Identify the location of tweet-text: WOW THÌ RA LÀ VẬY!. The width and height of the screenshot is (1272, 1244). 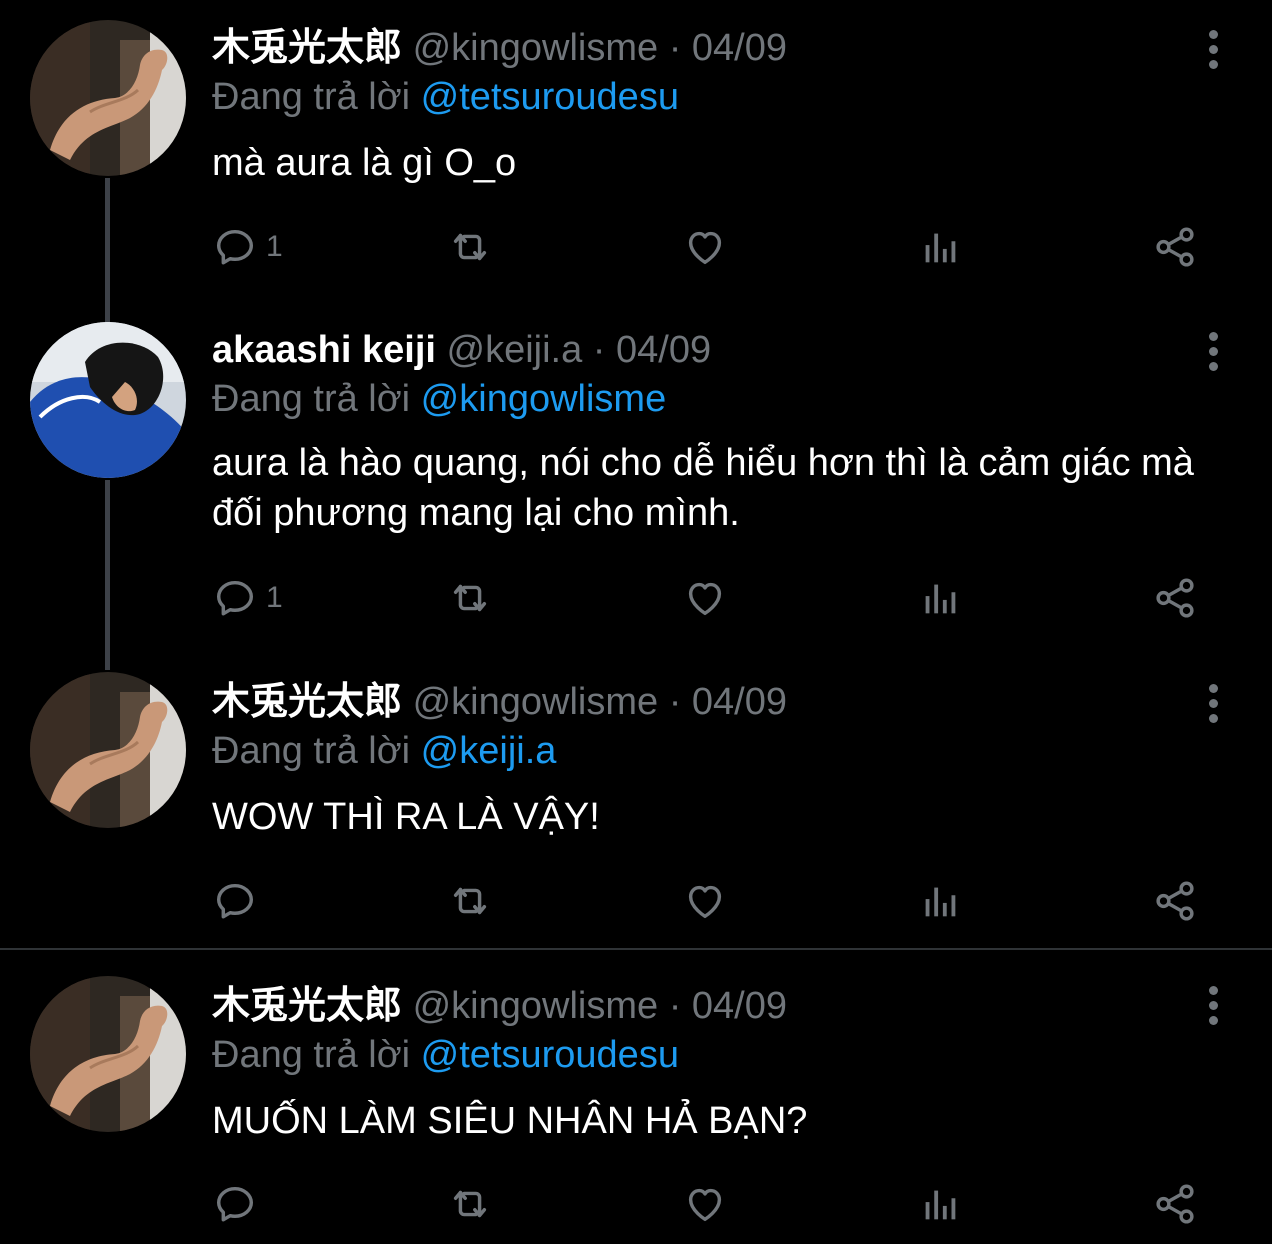
(406, 817).